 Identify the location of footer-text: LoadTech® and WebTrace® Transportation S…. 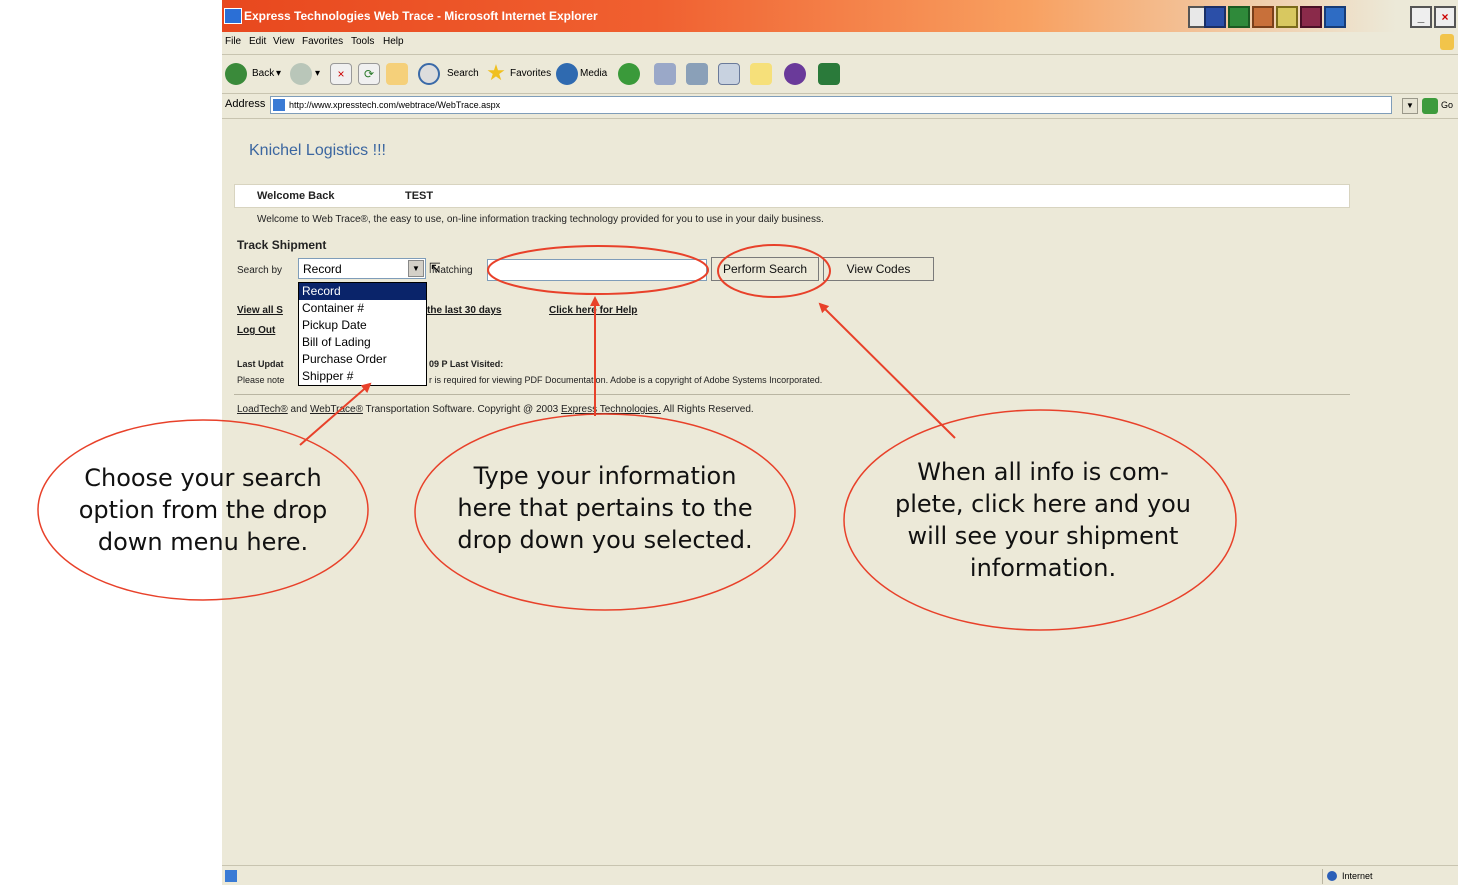
(495, 409).